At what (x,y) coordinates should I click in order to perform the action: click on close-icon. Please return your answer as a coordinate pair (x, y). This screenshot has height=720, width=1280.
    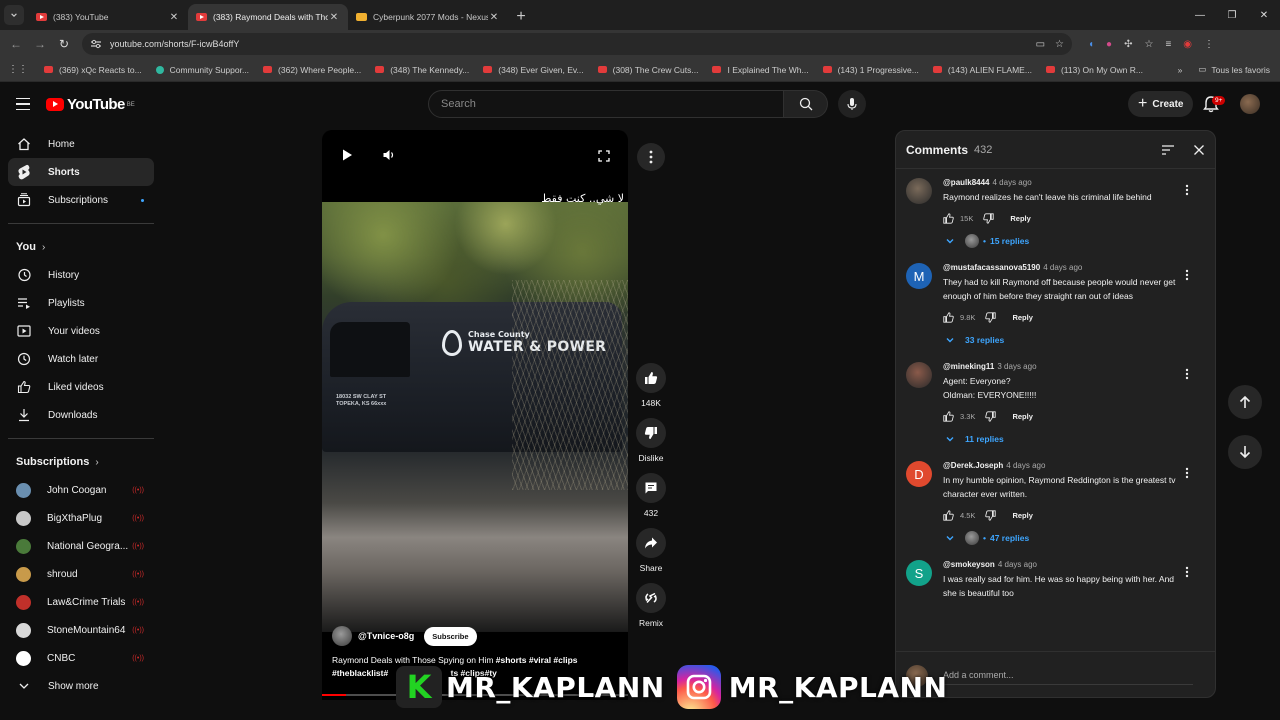
    Looking at the image, I should click on (1199, 150).